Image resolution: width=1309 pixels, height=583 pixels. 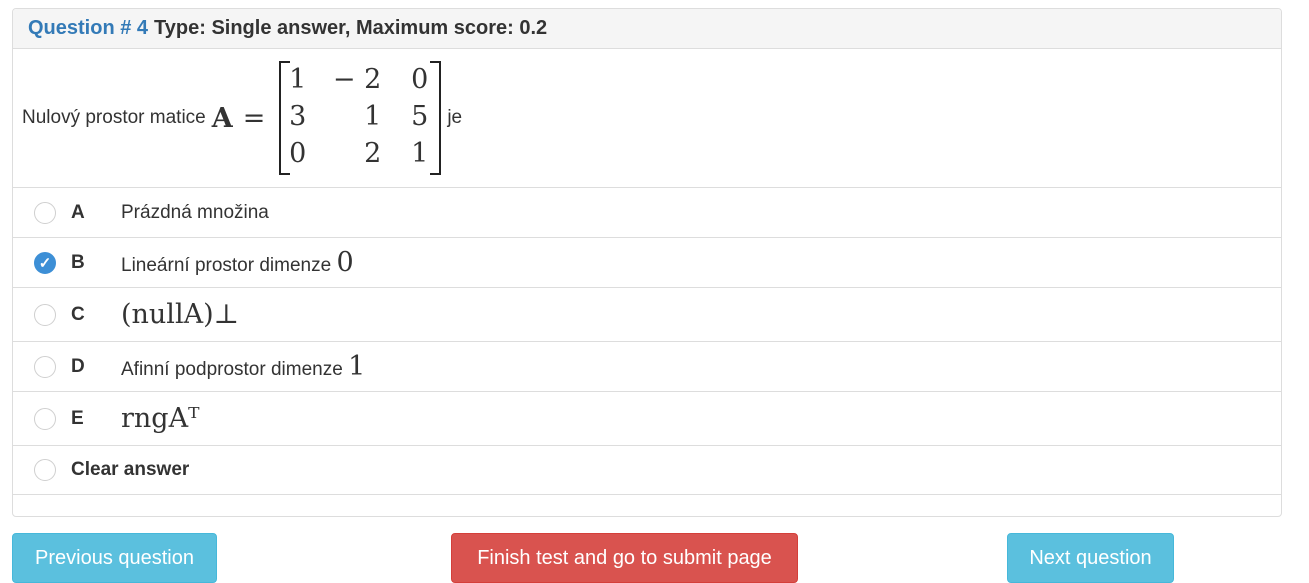 I want to click on option-math: 1, so click(x=357, y=366).